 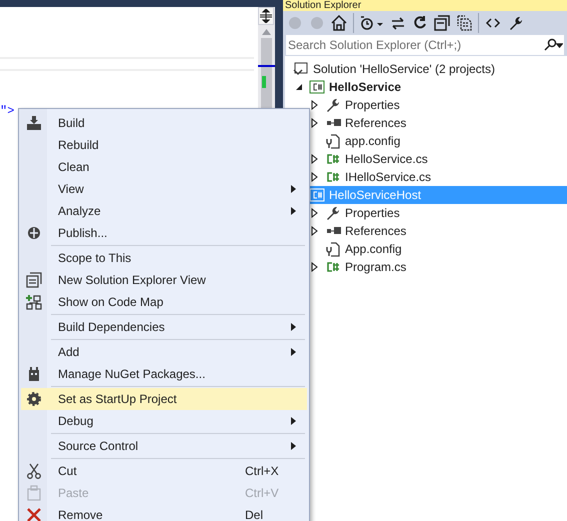 What do you see at coordinates (420, 21) in the screenshot?
I see `refresh-icon` at bounding box center [420, 21].